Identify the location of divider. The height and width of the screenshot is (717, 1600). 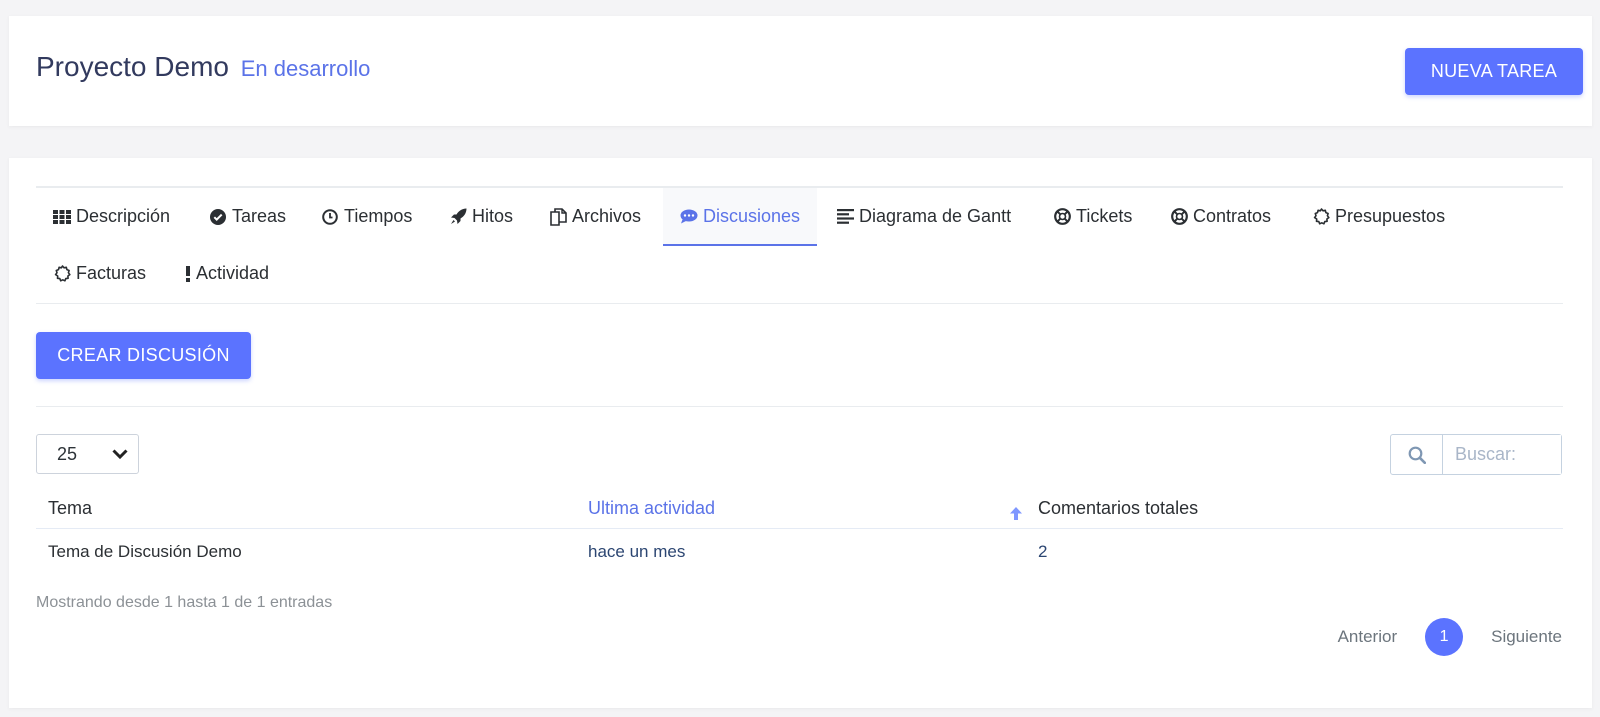
(799, 406).